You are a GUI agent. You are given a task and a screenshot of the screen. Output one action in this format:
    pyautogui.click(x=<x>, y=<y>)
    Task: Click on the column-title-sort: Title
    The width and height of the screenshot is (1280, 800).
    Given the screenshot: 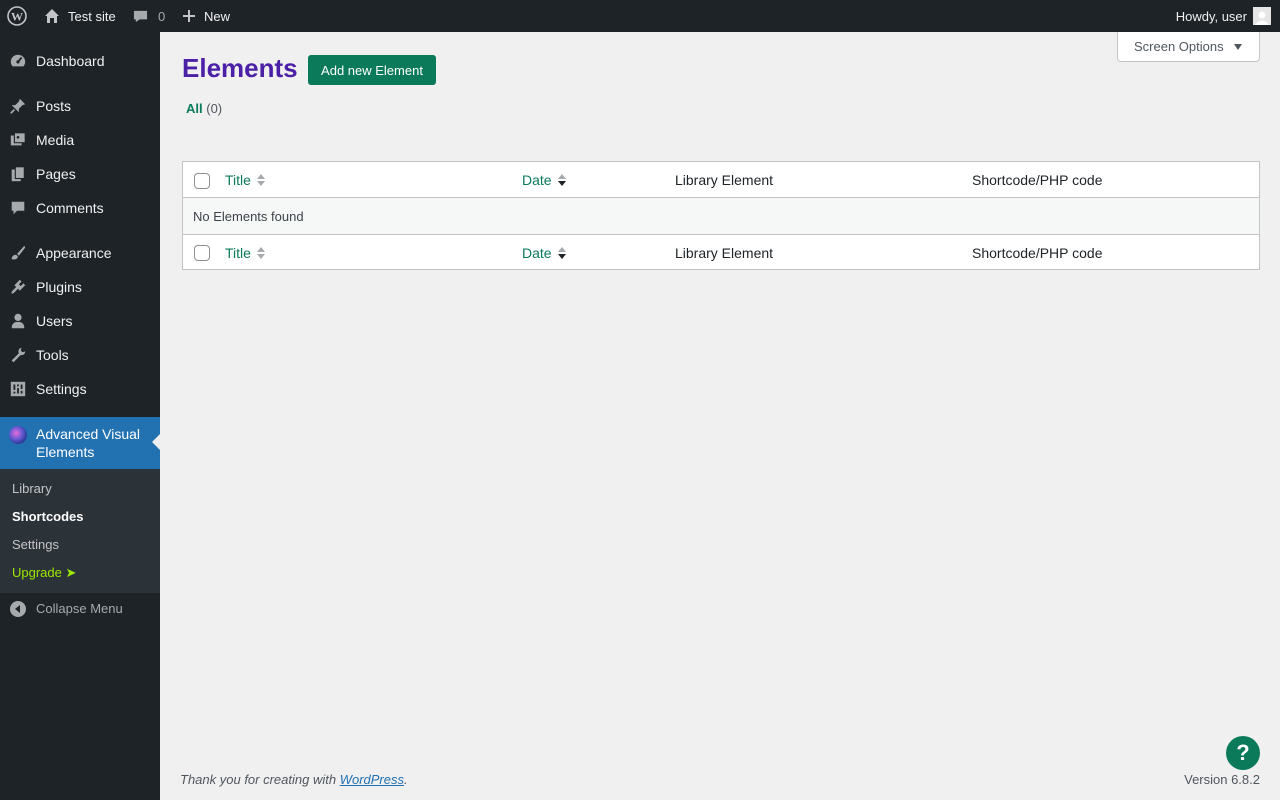 What is the action you would take?
    pyautogui.click(x=245, y=180)
    